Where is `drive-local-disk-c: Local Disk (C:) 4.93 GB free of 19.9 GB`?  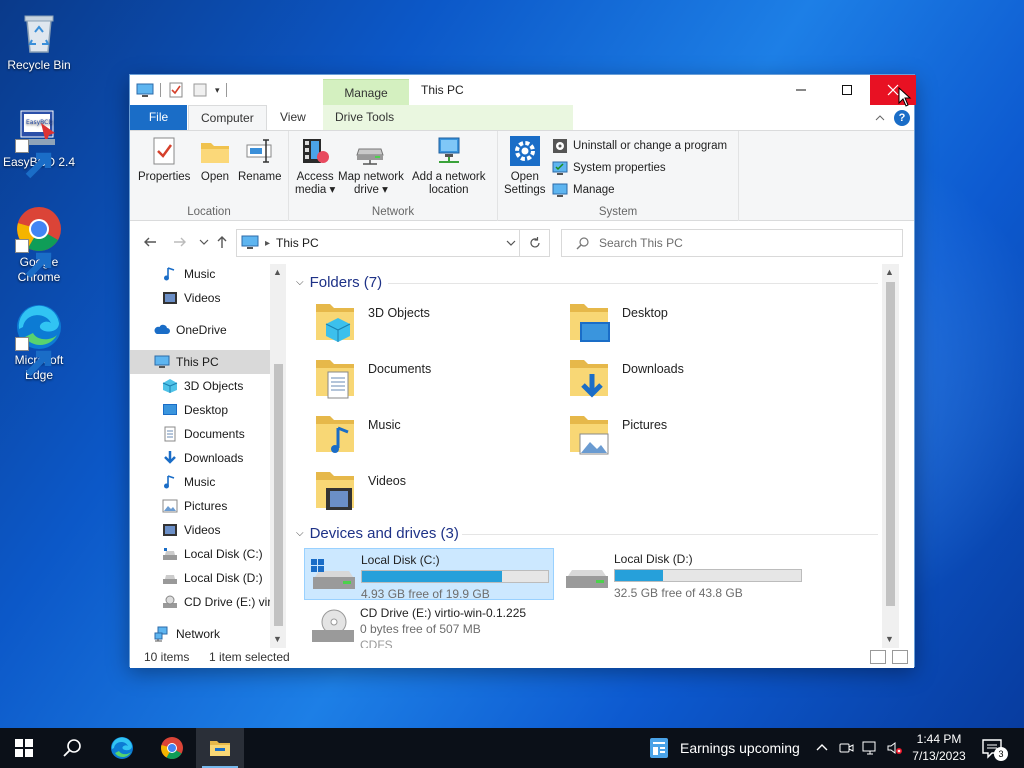 drive-local-disk-c: Local Disk (C:) 4.93 GB free of 19.9 GB is located at coordinates (429, 574).